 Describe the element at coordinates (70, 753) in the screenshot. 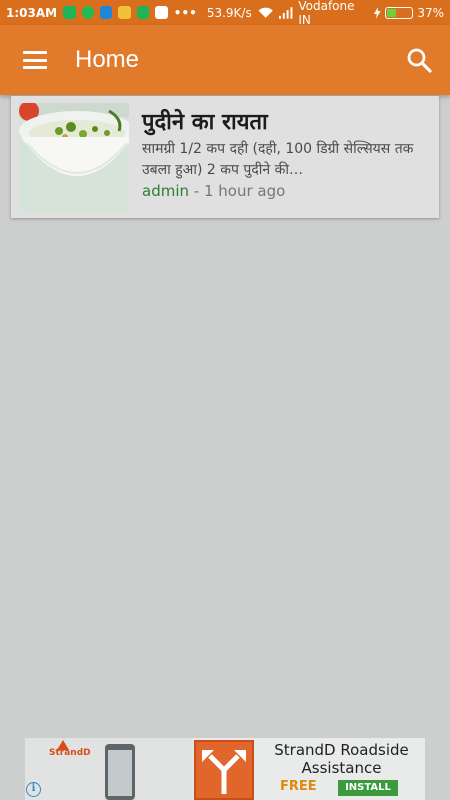

I see `ad-brand: StrandD` at that location.